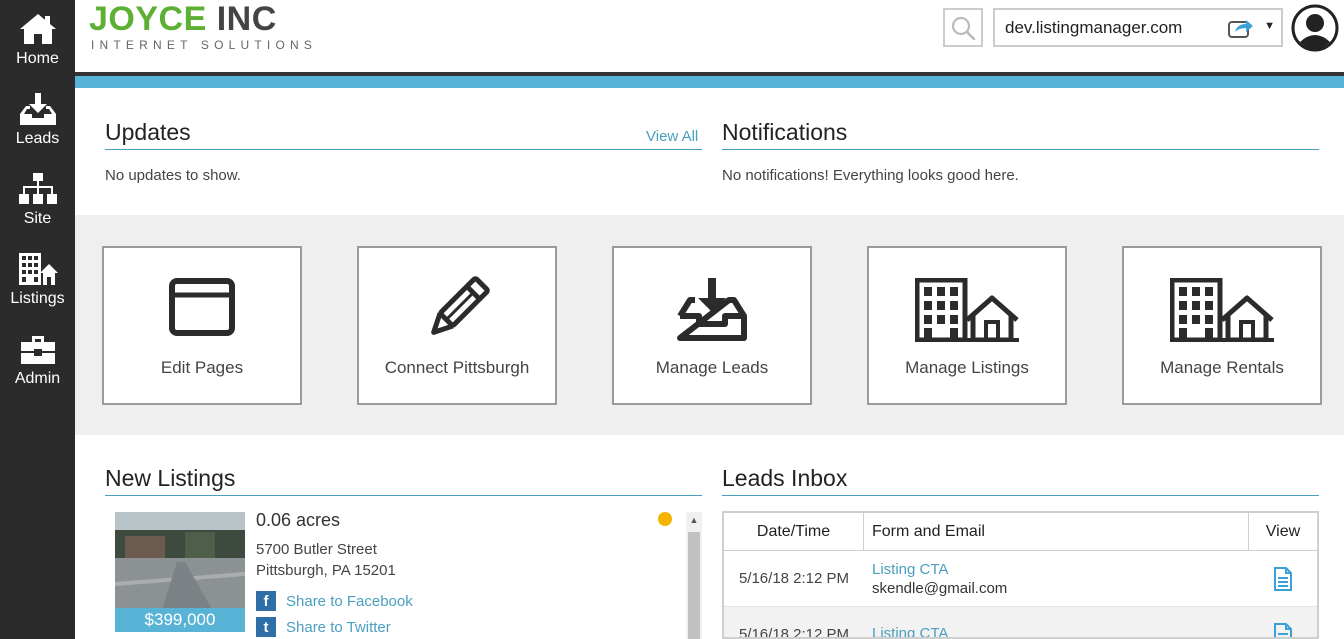 The height and width of the screenshot is (639, 1344). I want to click on chevron-down-icon: ▼, so click(1269, 26).